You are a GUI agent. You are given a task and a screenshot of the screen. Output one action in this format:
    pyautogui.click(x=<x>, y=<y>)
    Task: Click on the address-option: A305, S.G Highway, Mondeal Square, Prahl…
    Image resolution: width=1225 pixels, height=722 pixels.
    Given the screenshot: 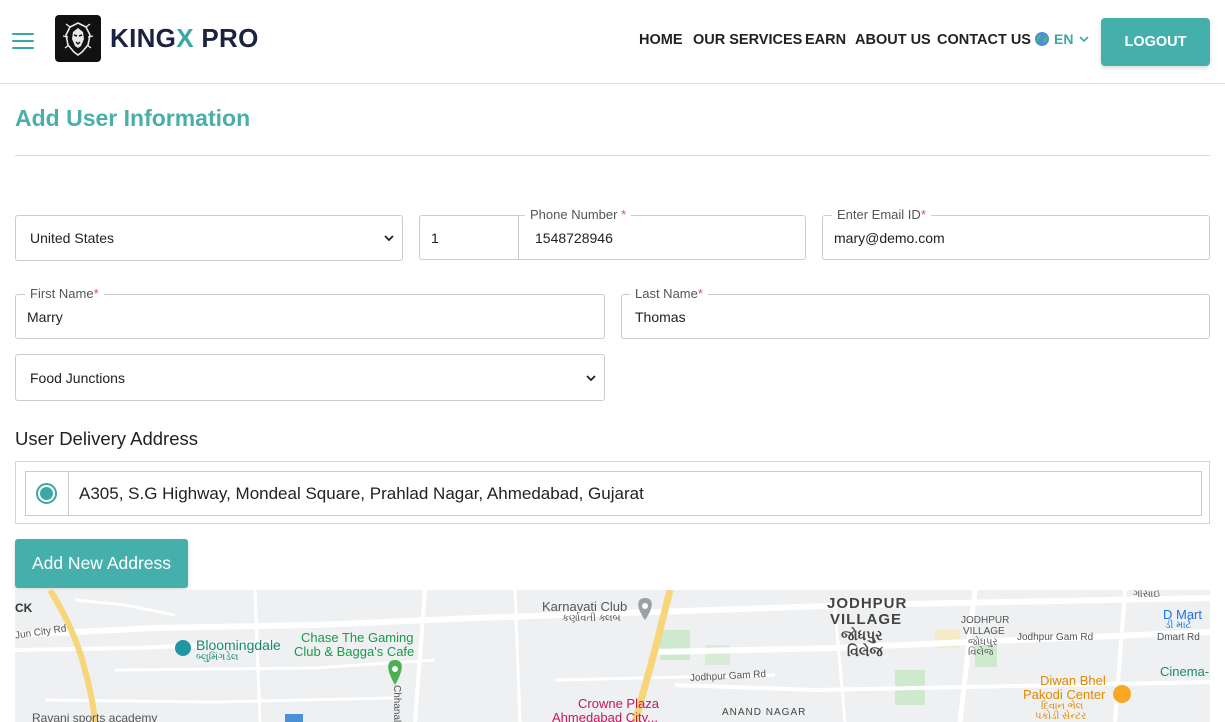 What is the action you would take?
    pyautogui.click(x=612, y=492)
    